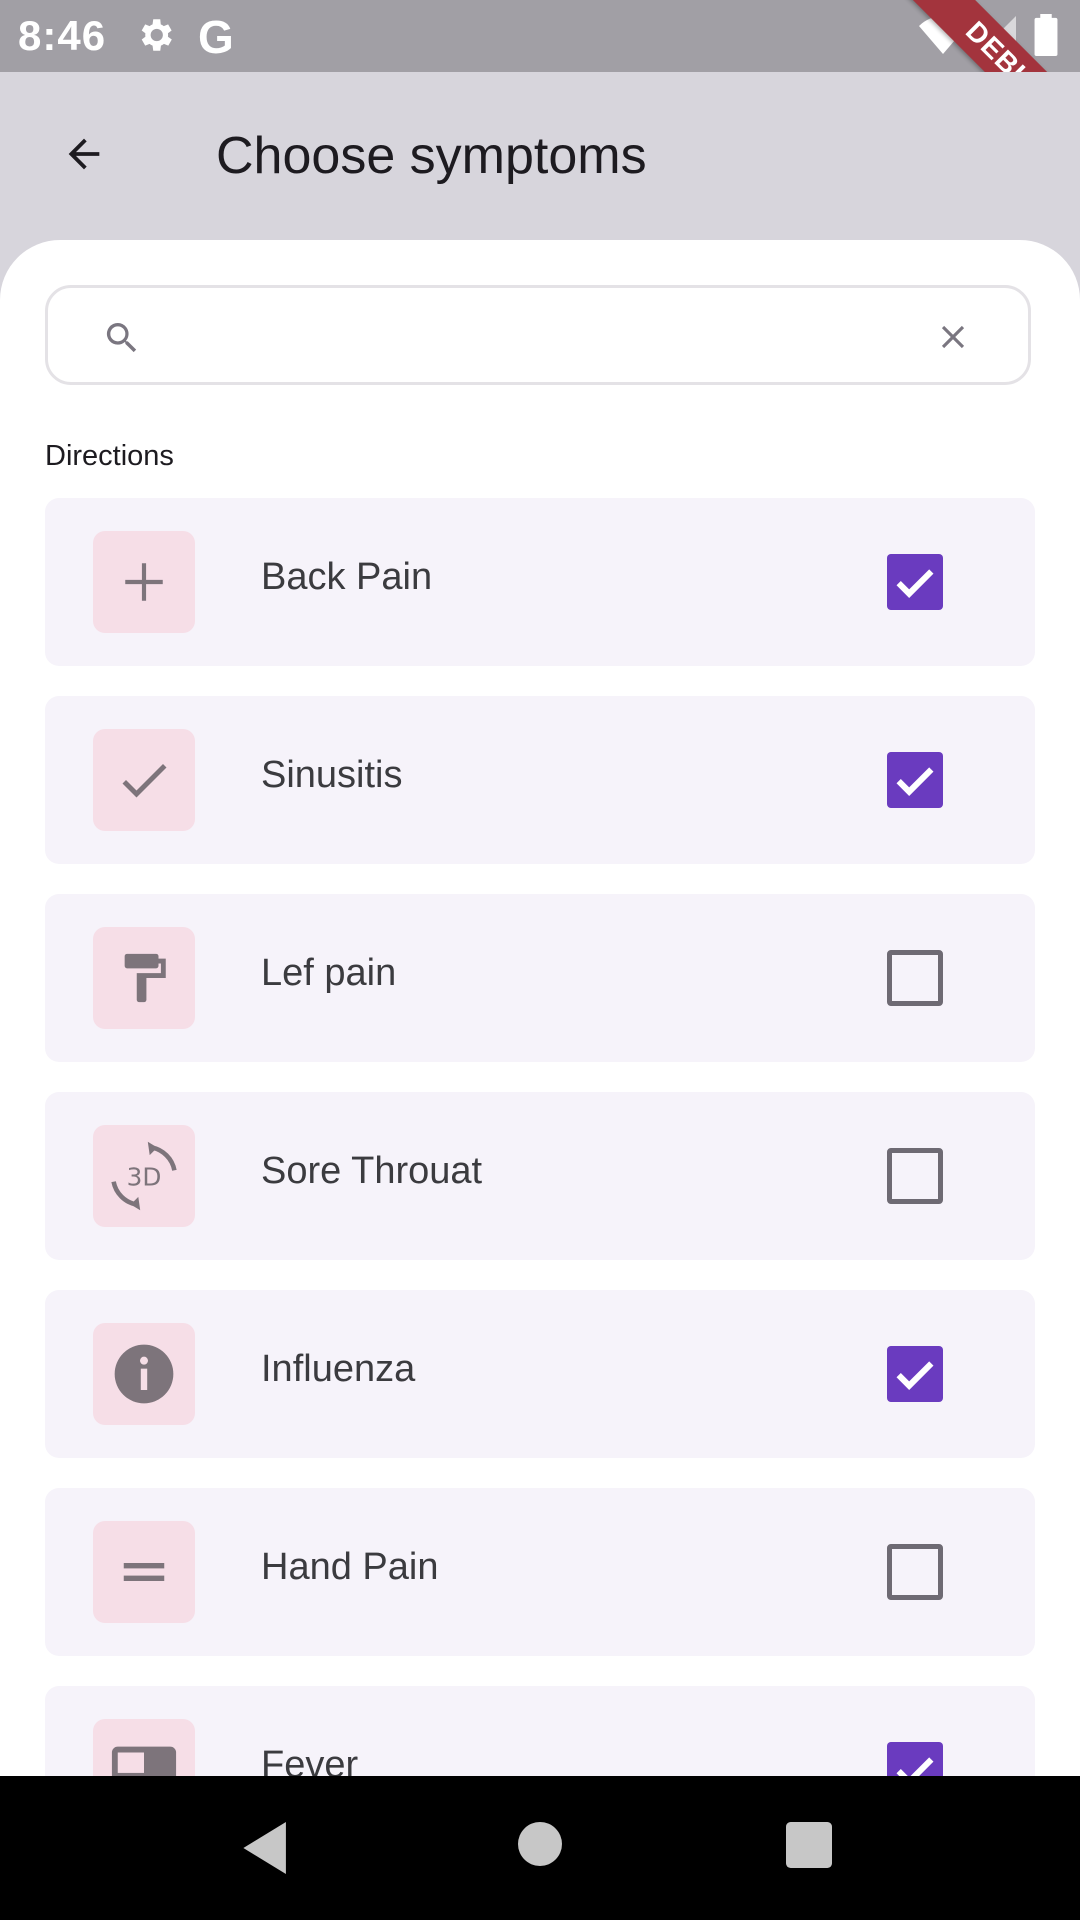 This screenshot has height=1920, width=1080. What do you see at coordinates (809, 1847) in the screenshot?
I see `nav-recents-icon` at bounding box center [809, 1847].